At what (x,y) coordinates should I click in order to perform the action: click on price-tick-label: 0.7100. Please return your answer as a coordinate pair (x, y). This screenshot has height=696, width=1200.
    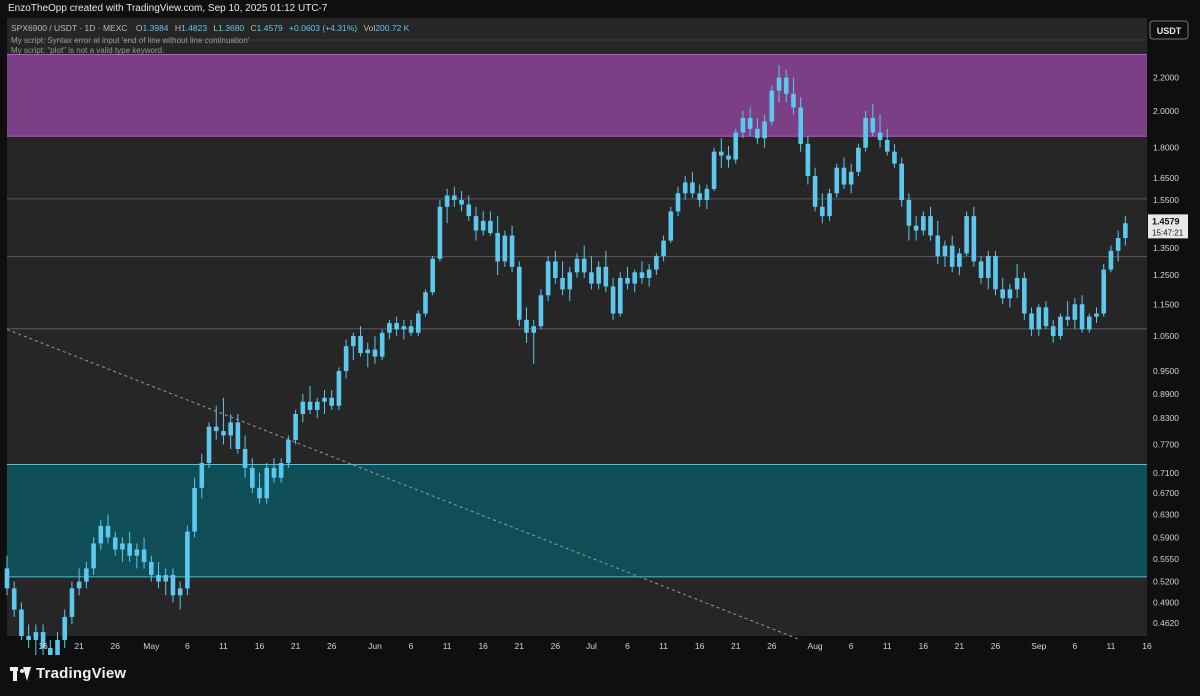
    Looking at the image, I should click on (1166, 473).